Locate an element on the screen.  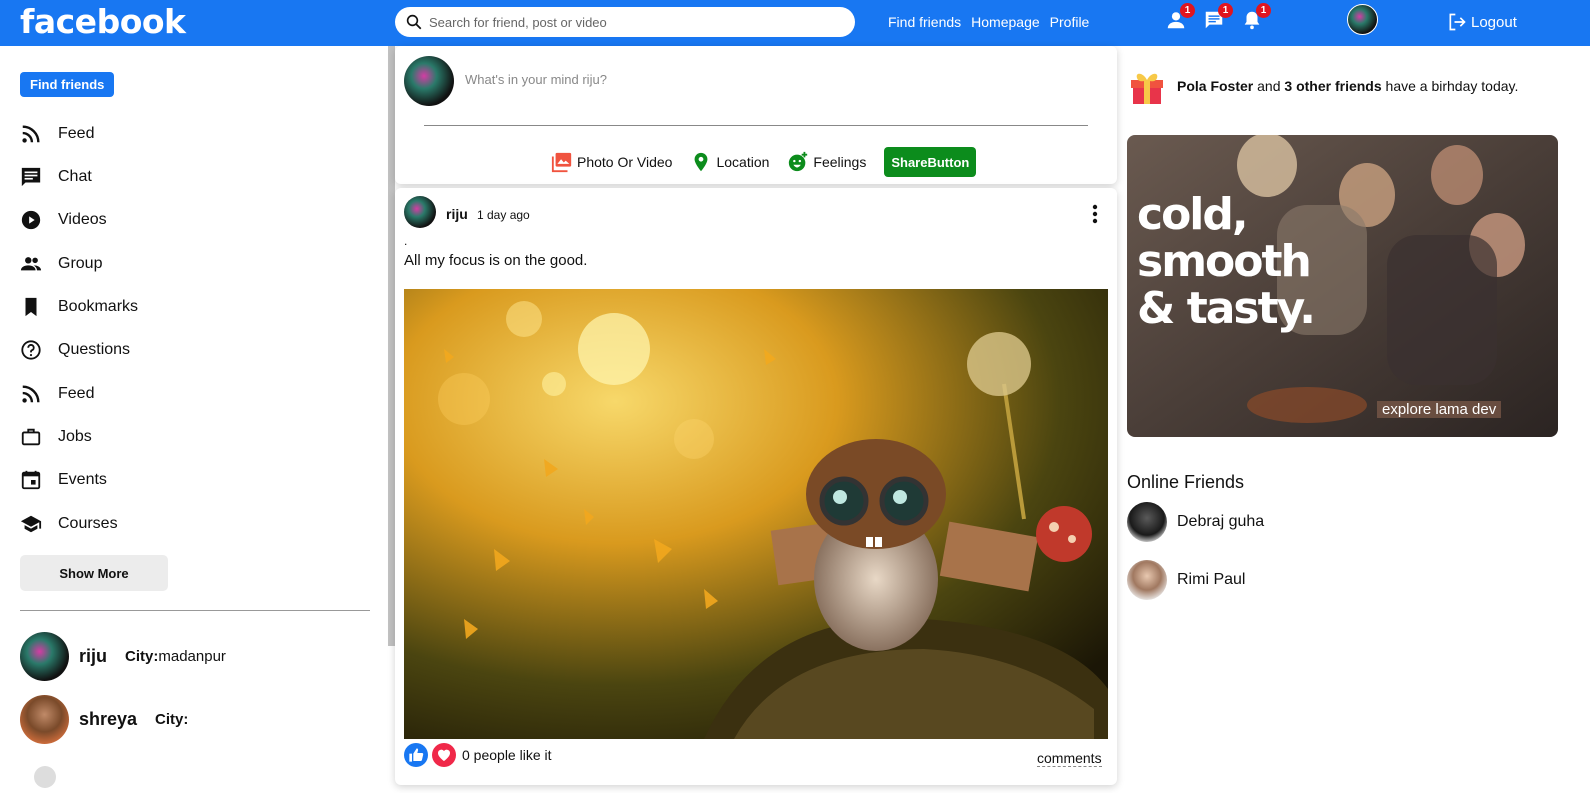
birthday-suffix: have a birhday today. is located at coordinates (1452, 86).